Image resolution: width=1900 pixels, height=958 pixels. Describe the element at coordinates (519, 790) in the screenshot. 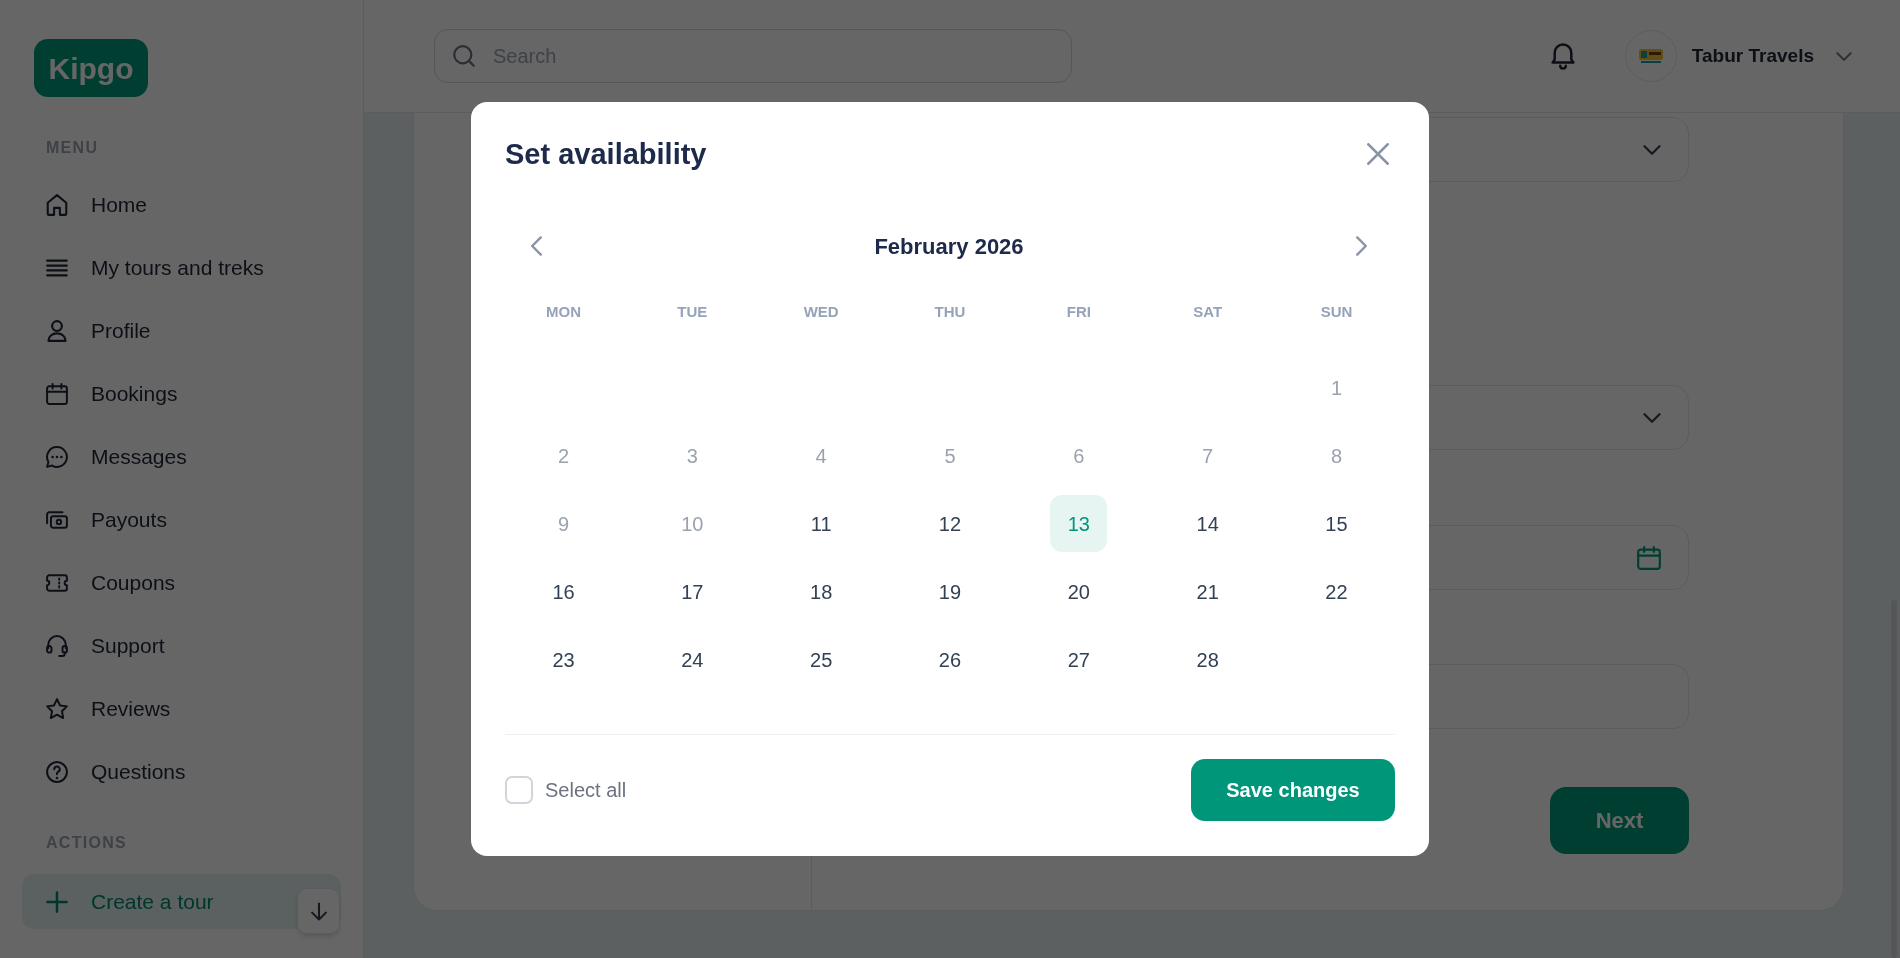

I see `checkbox` at that location.